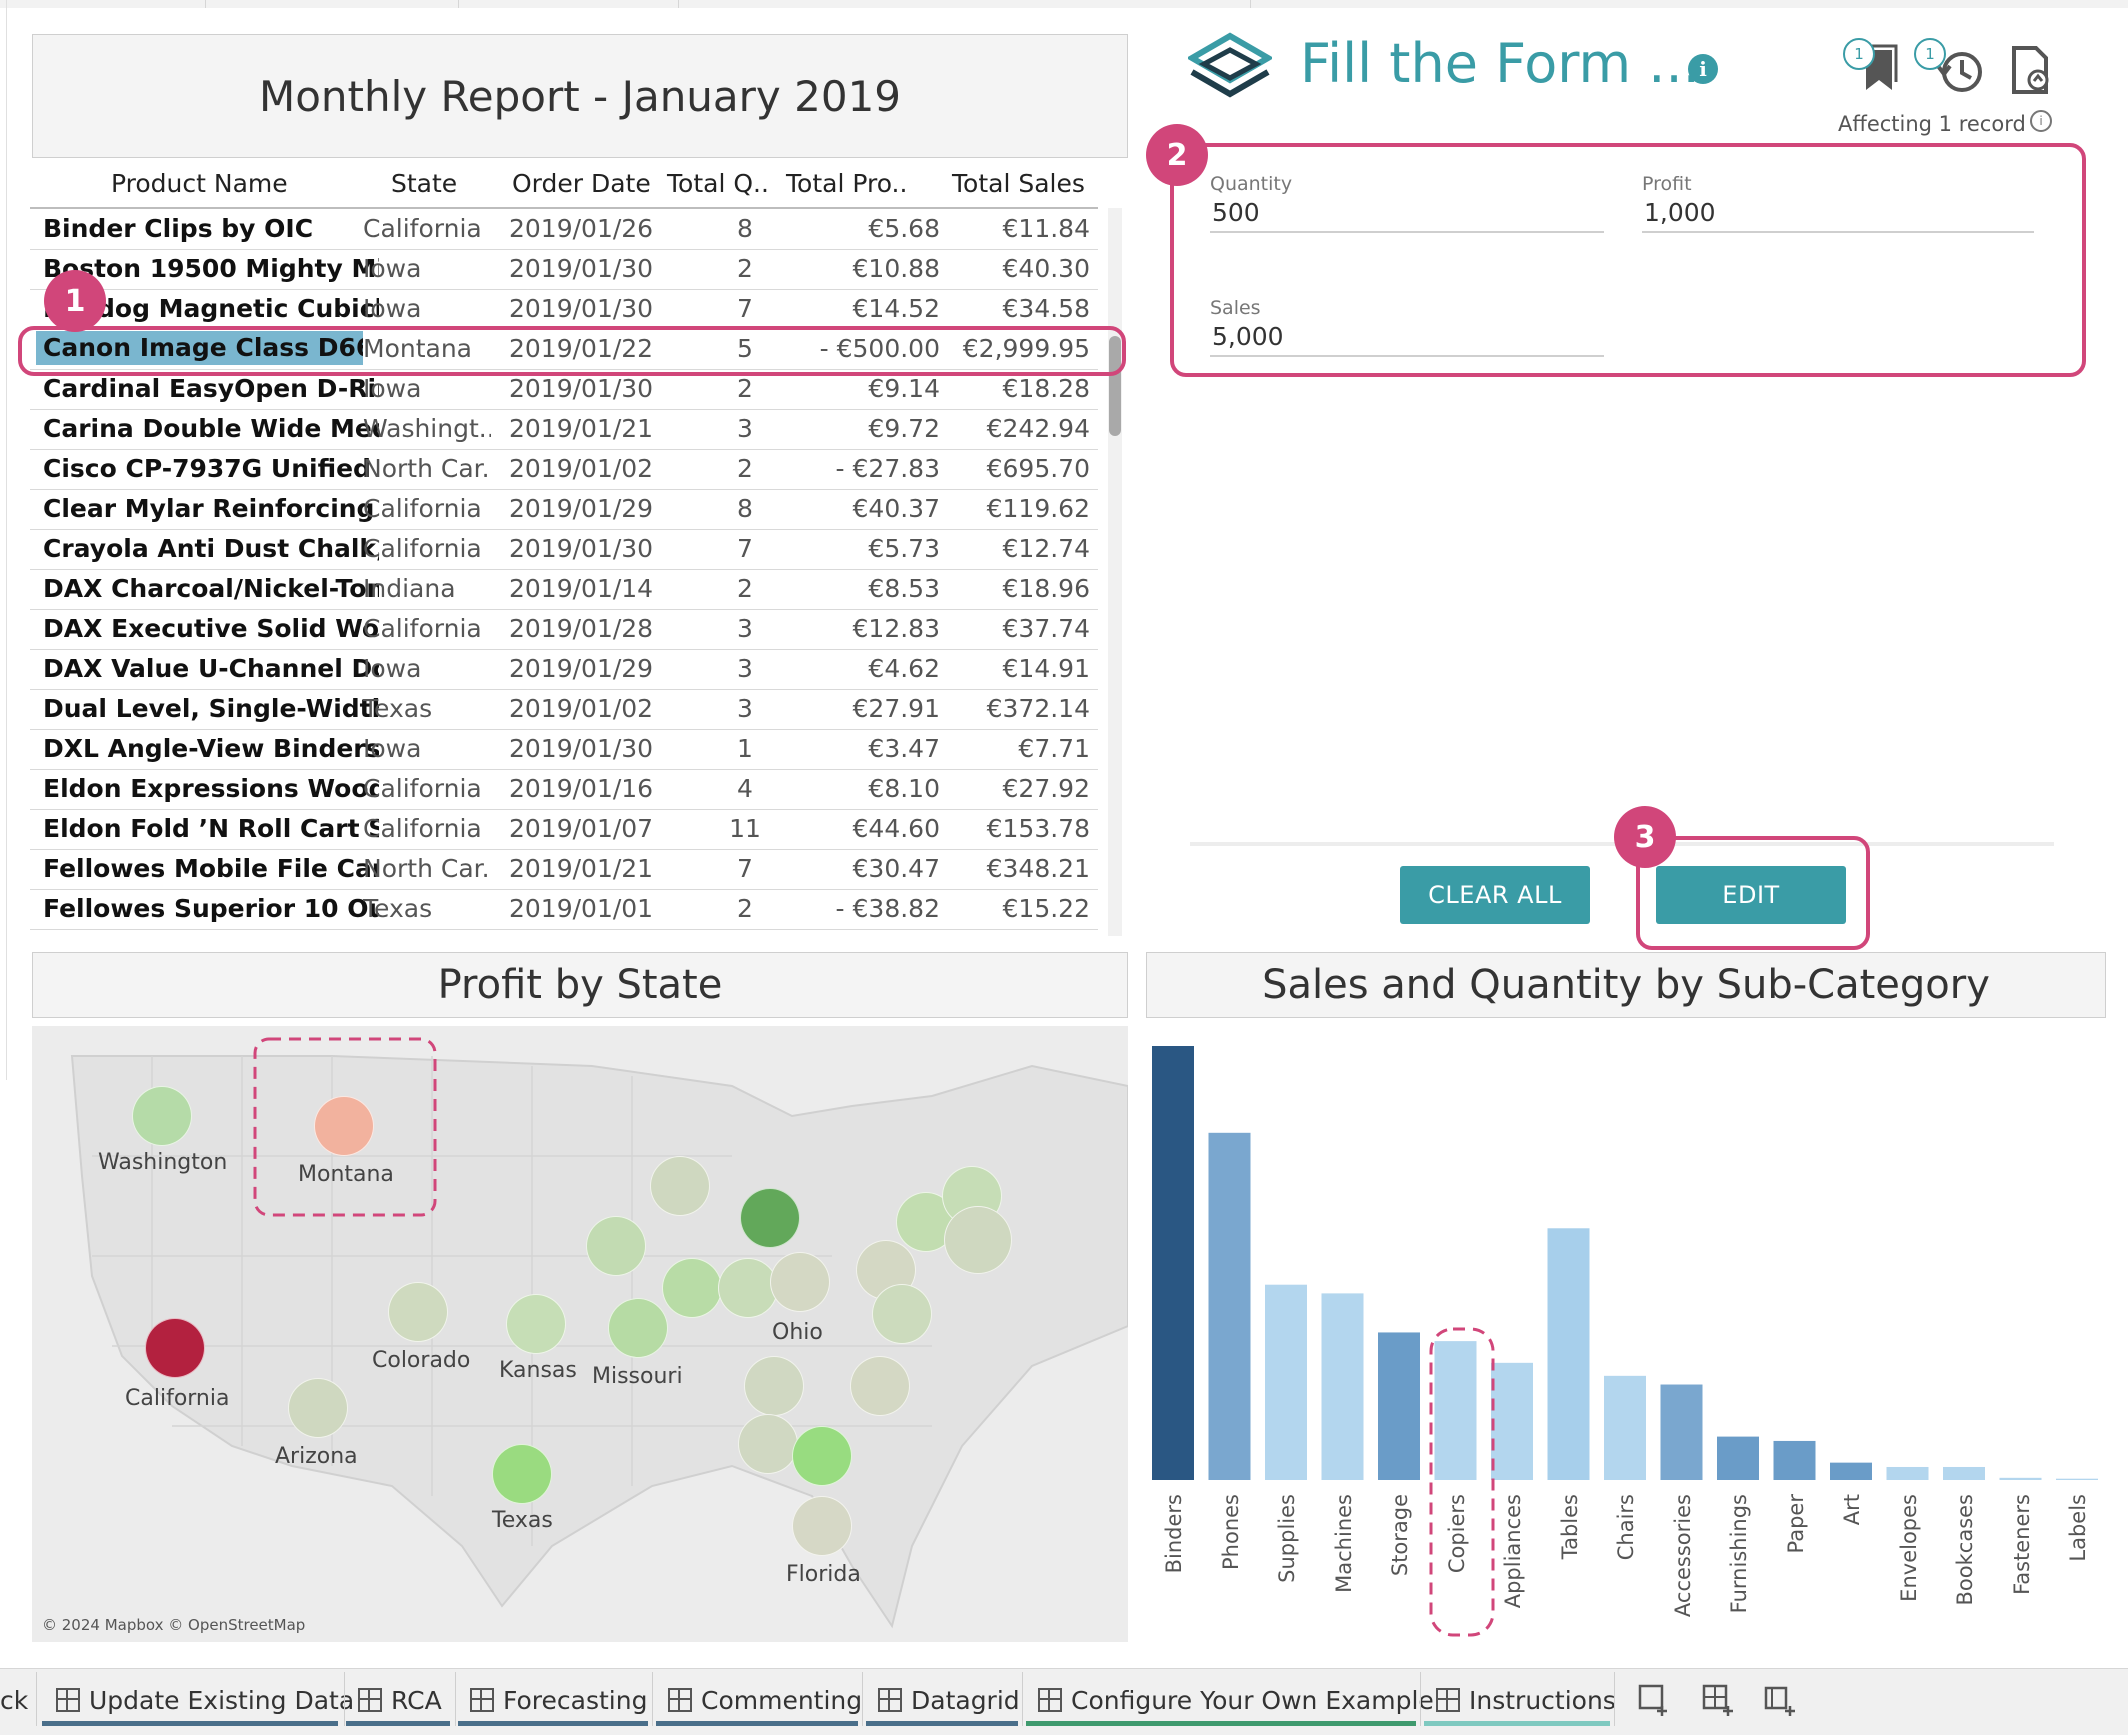 The width and height of the screenshot is (2128, 1735). What do you see at coordinates (1626, 985) in the screenshot?
I see `bar-chart-title: Sales and Quantity by Sub-Category` at bounding box center [1626, 985].